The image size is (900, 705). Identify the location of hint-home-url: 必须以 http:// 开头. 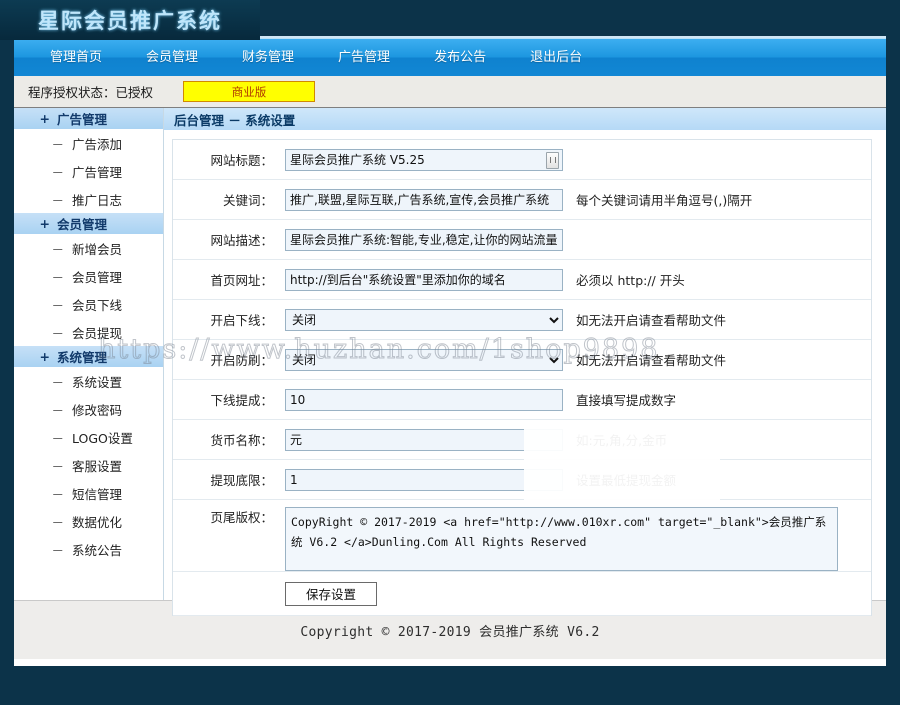
(630, 280).